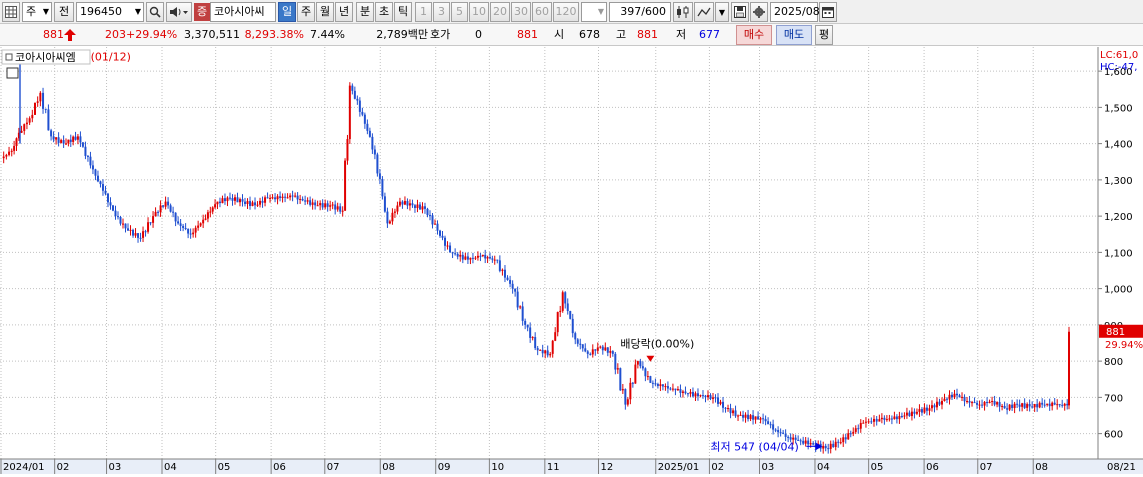  I want to click on search-icon, so click(155, 12).